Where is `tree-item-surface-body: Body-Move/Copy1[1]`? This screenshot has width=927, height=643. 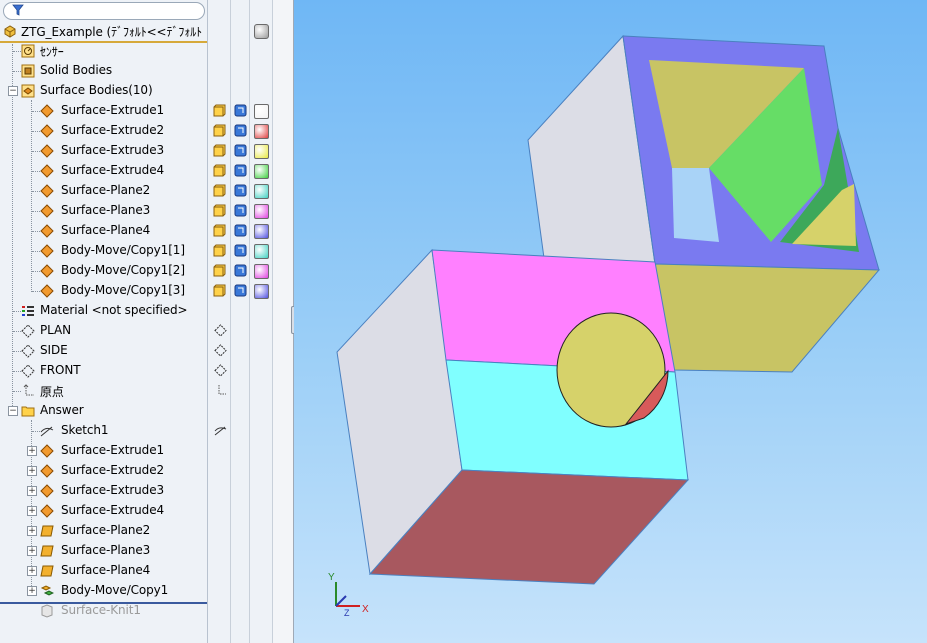
tree-item-surface-body: Body-Move/Copy1[1] is located at coordinates (103, 251).